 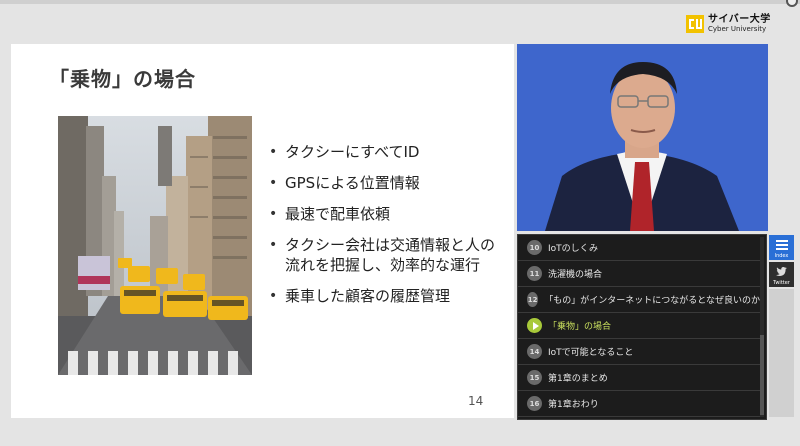 I want to click on chapter-item-13-active: 「乗物」の場合, so click(x=639, y=326).